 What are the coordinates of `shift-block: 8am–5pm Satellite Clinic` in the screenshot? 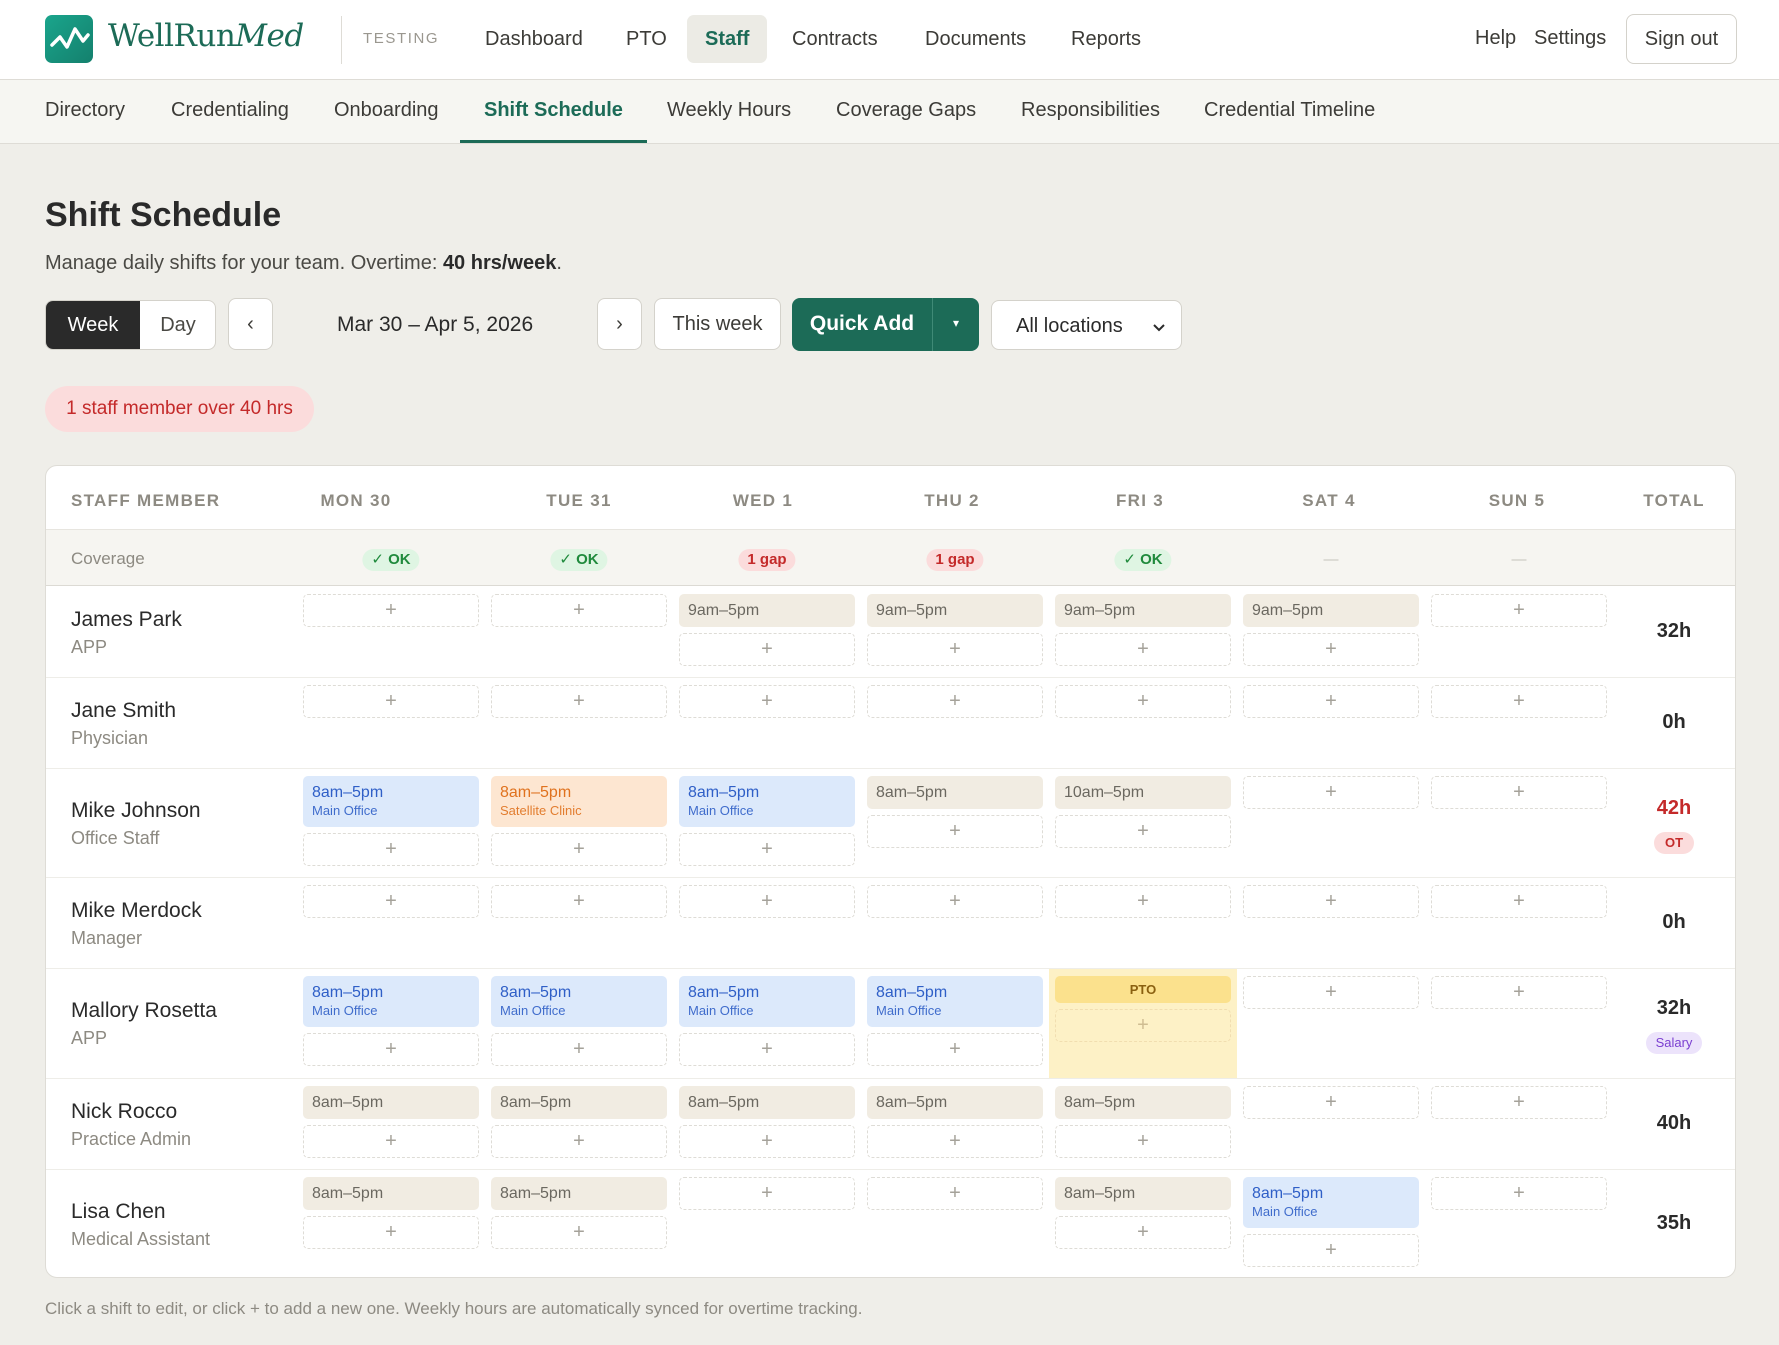 It's located at (579, 801).